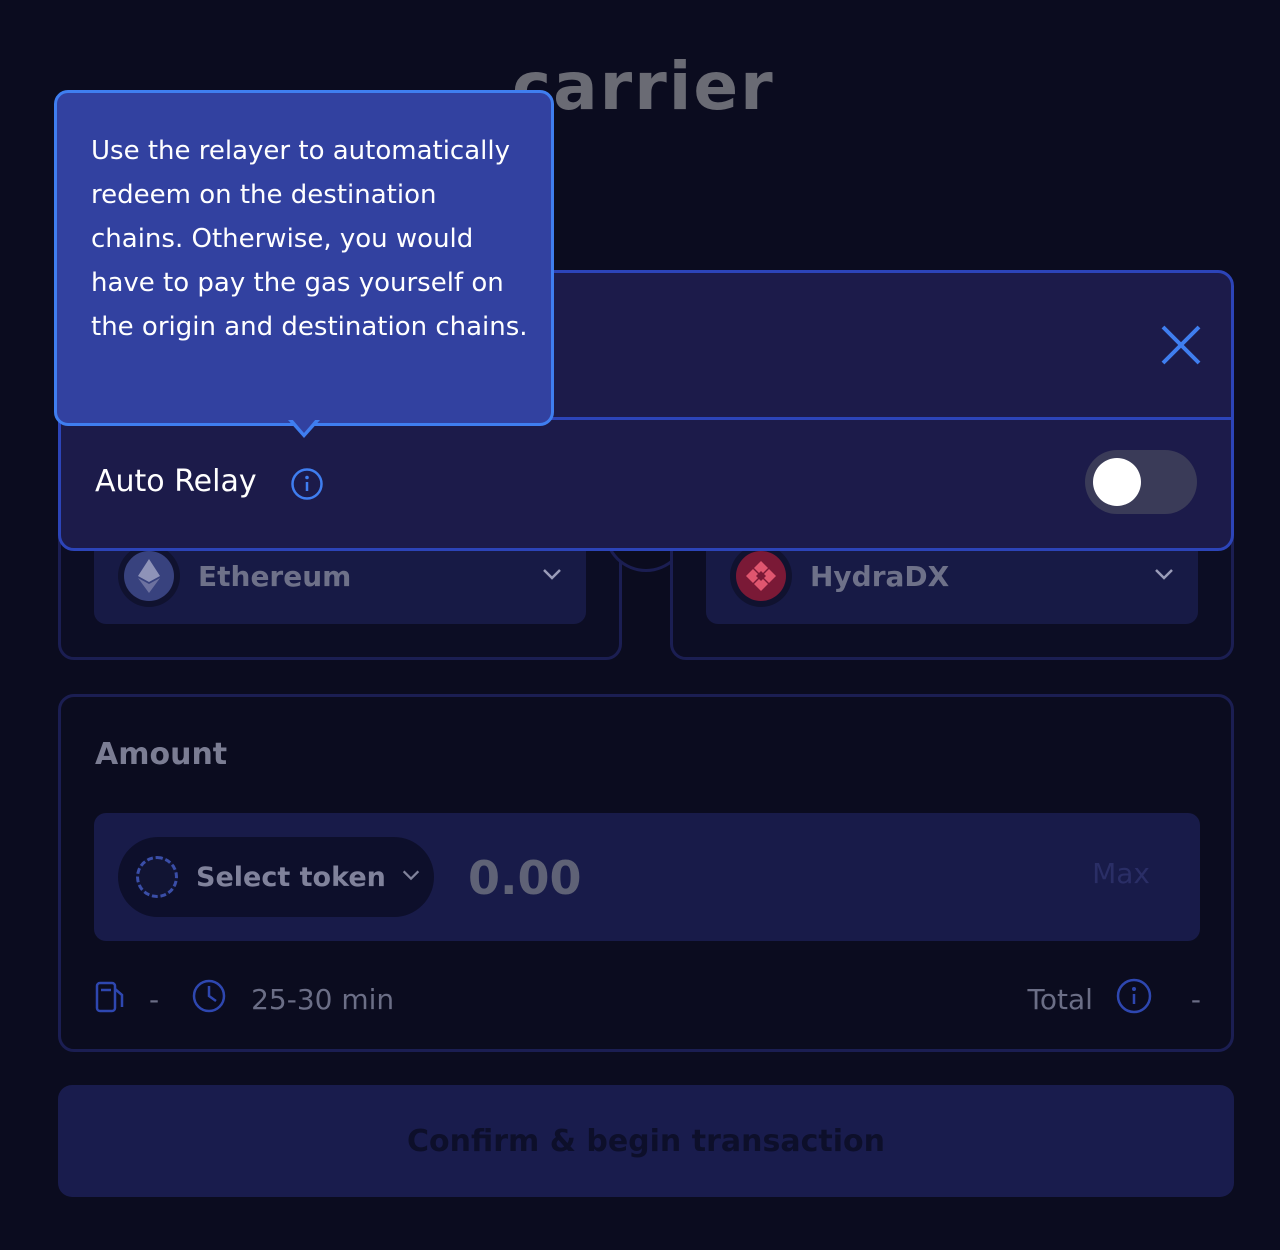 This screenshot has width=1280, height=1250. I want to click on max-button: Max, so click(1121, 873).